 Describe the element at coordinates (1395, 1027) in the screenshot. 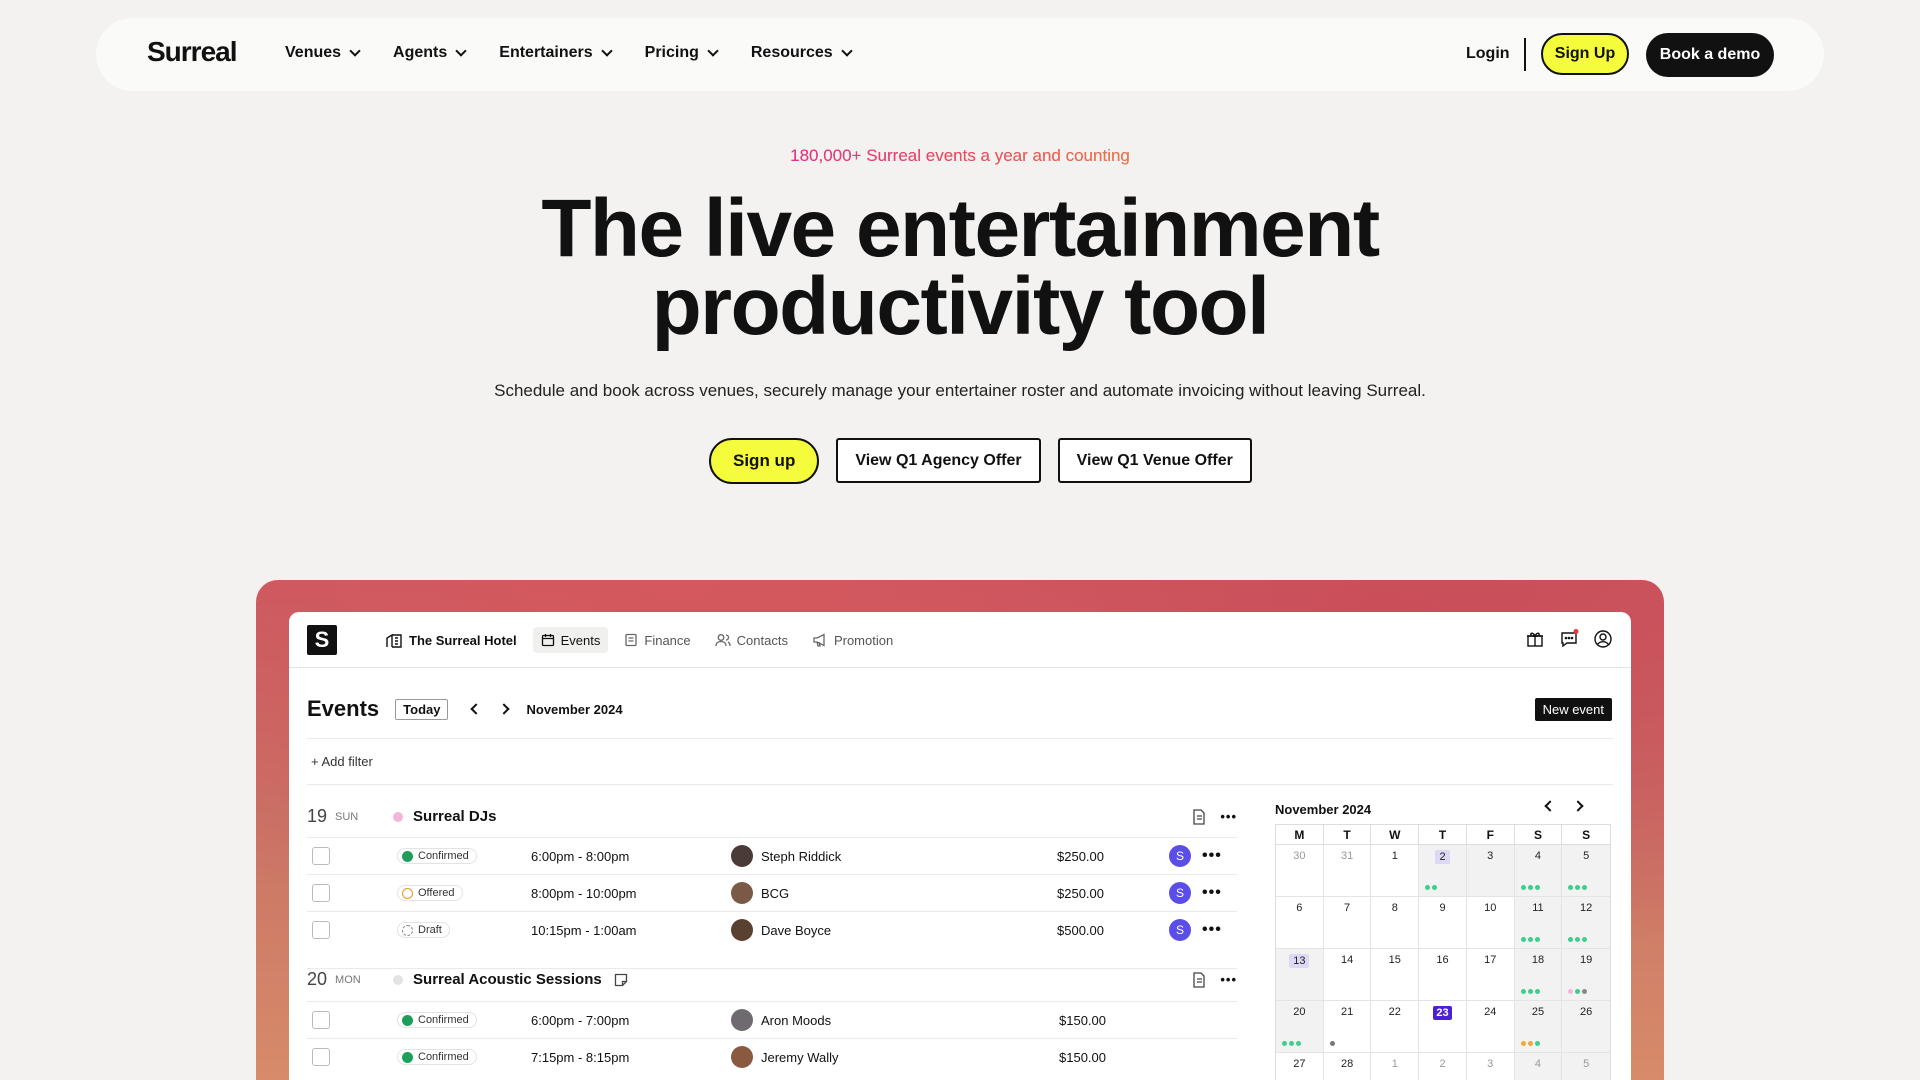

I see `cal-day: 22` at that location.